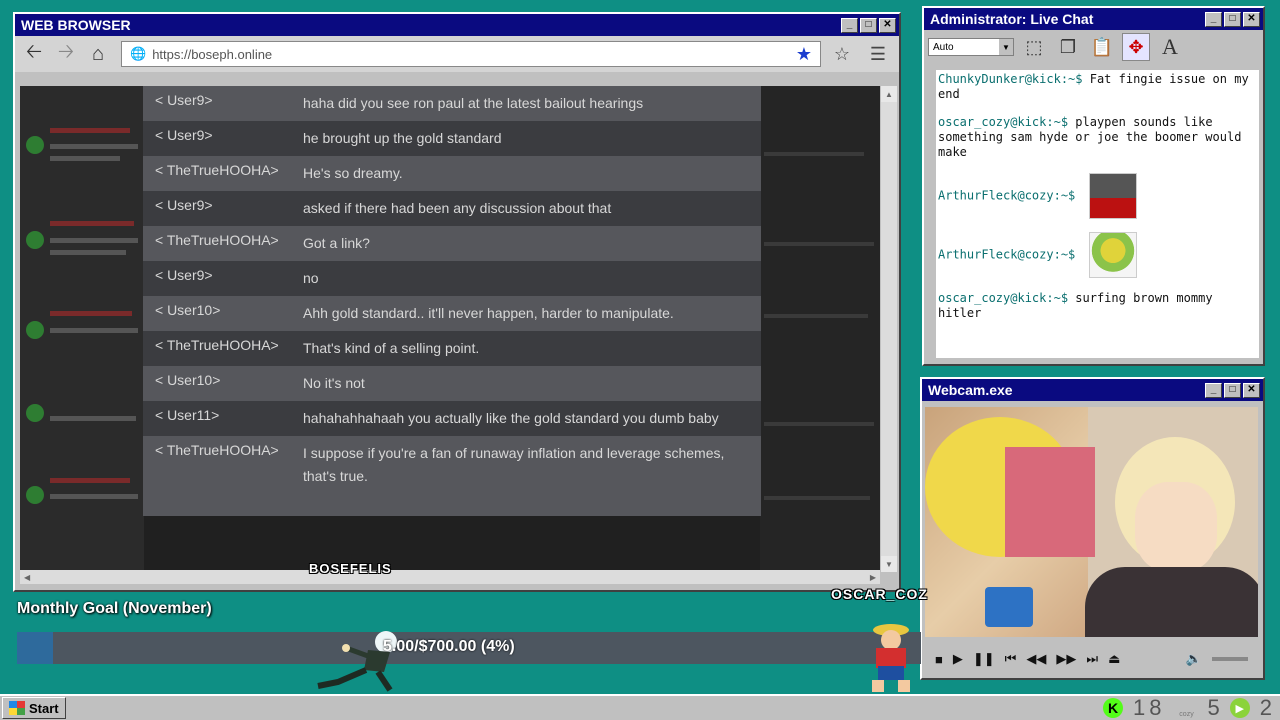 Image resolution: width=1280 pixels, height=720 pixels. Describe the element at coordinates (1003, 122) in the screenshot. I see `chat-username: oscar_cozy@kick:~$` at that location.